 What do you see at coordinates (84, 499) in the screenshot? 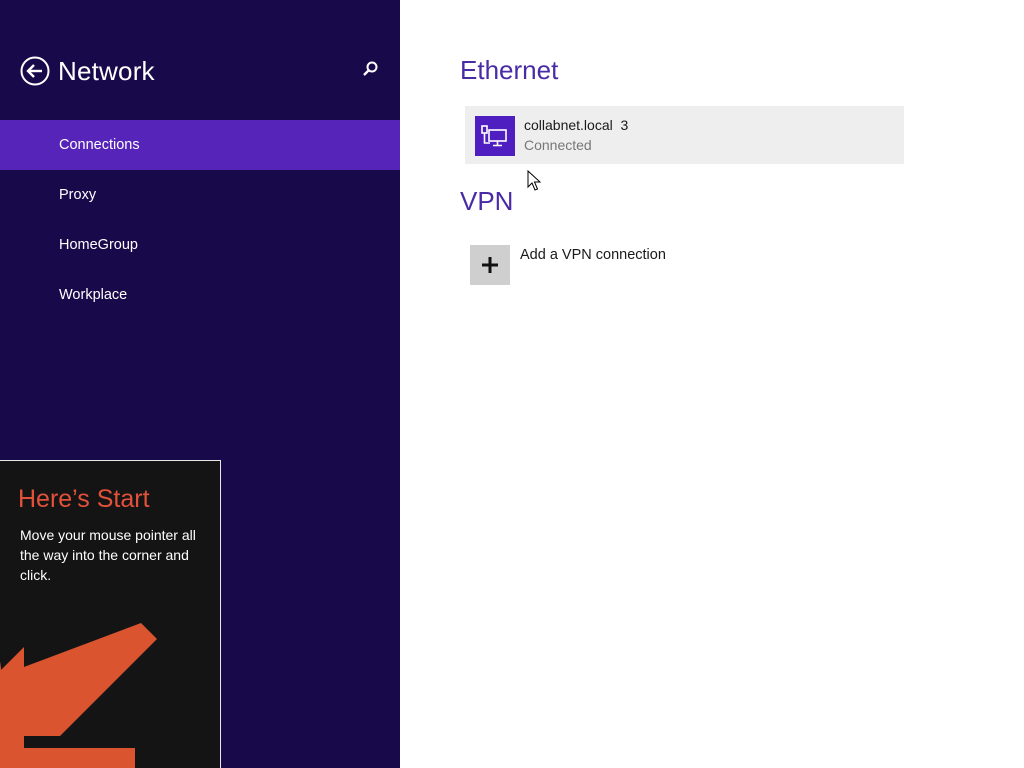
I see `tip-title: Here’s Start` at bounding box center [84, 499].